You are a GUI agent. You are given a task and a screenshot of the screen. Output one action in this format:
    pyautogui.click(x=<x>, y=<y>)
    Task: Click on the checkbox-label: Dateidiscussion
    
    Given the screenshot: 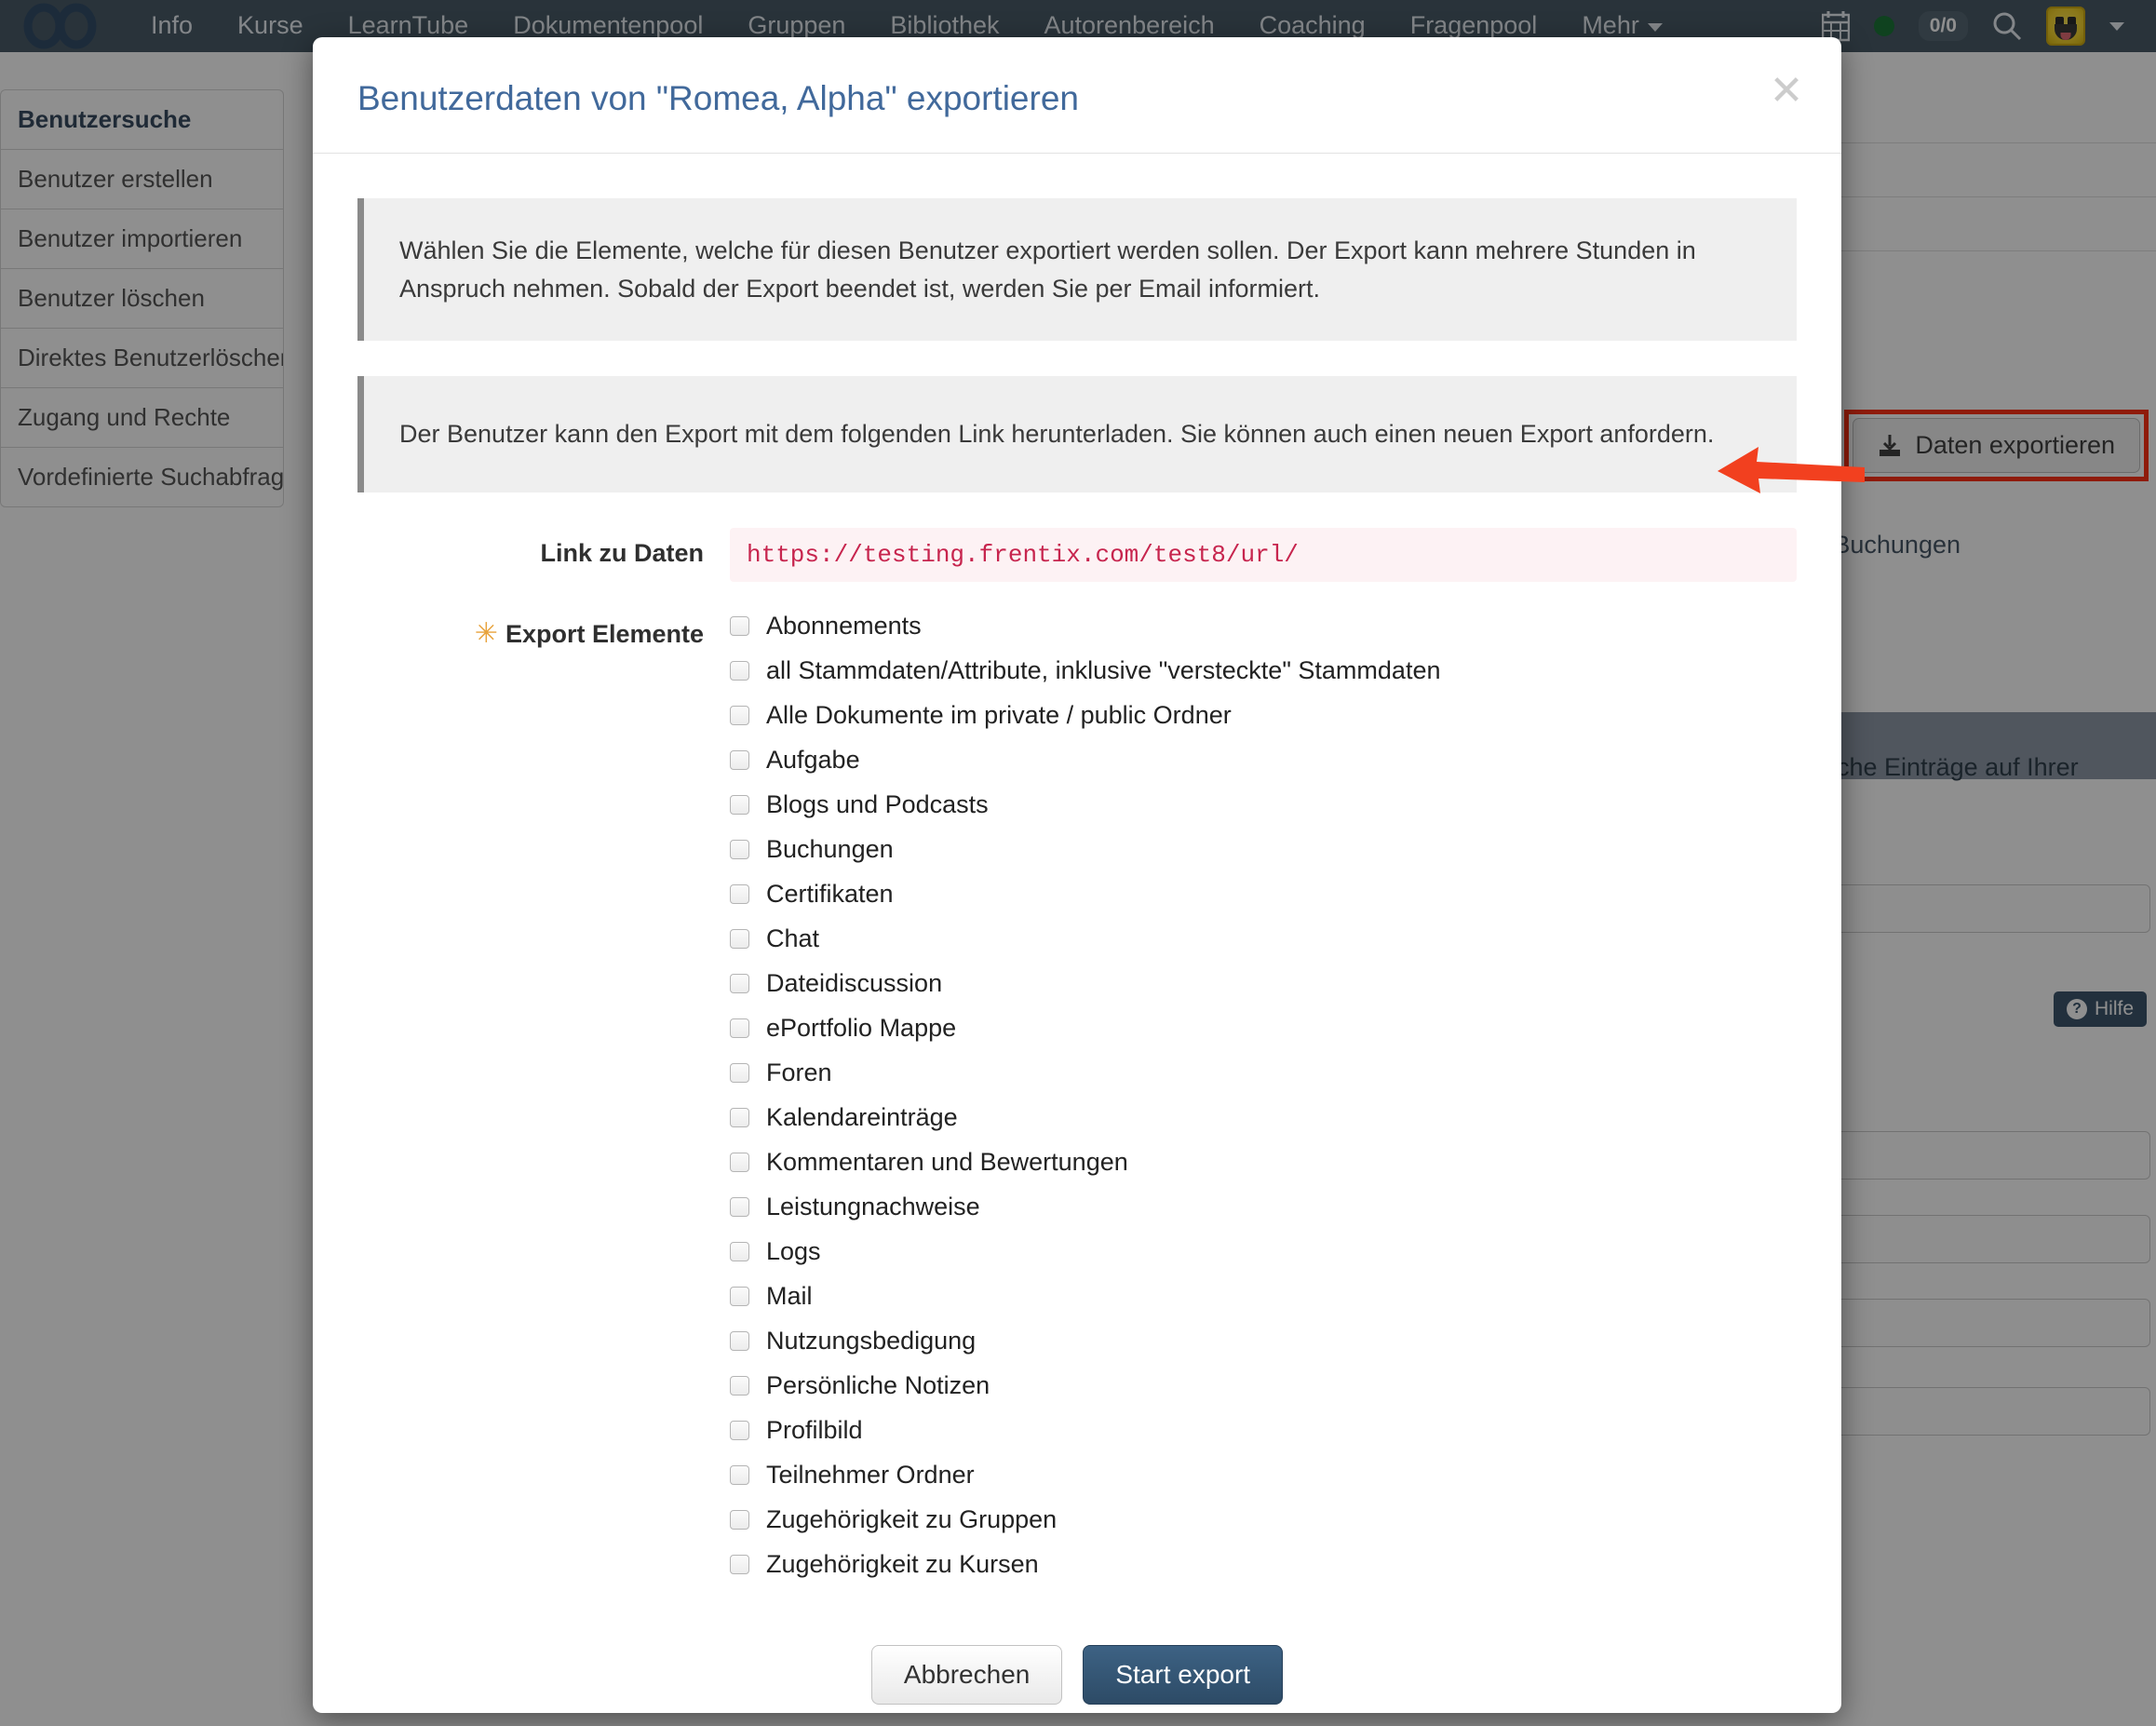 What is the action you would take?
    pyautogui.click(x=854, y=982)
    